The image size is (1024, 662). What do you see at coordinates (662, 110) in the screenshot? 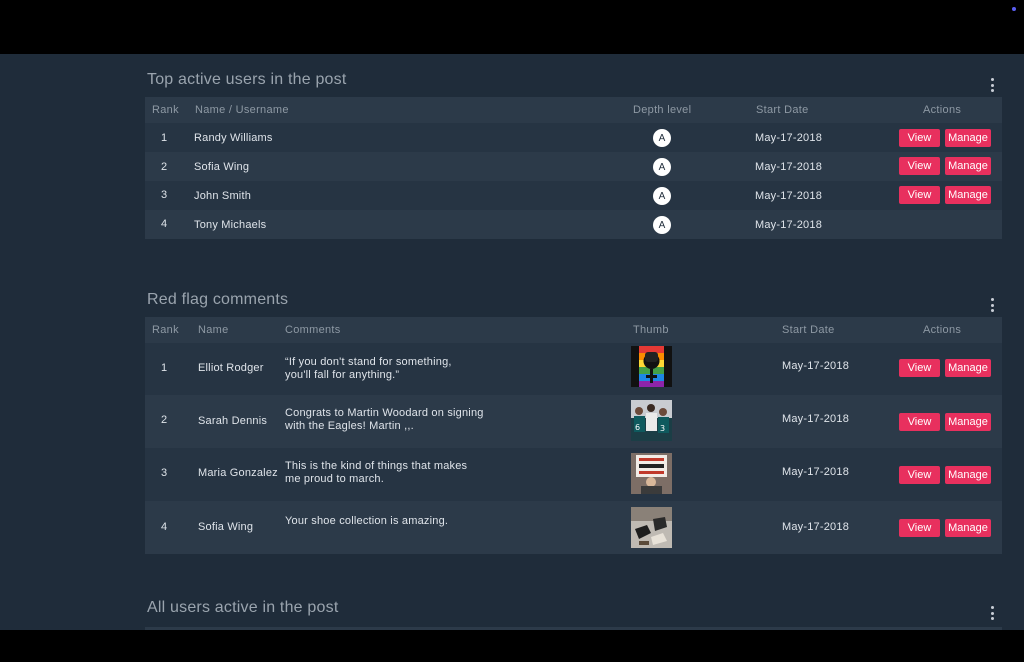
I see `col-depth: Depth level` at bounding box center [662, 110].